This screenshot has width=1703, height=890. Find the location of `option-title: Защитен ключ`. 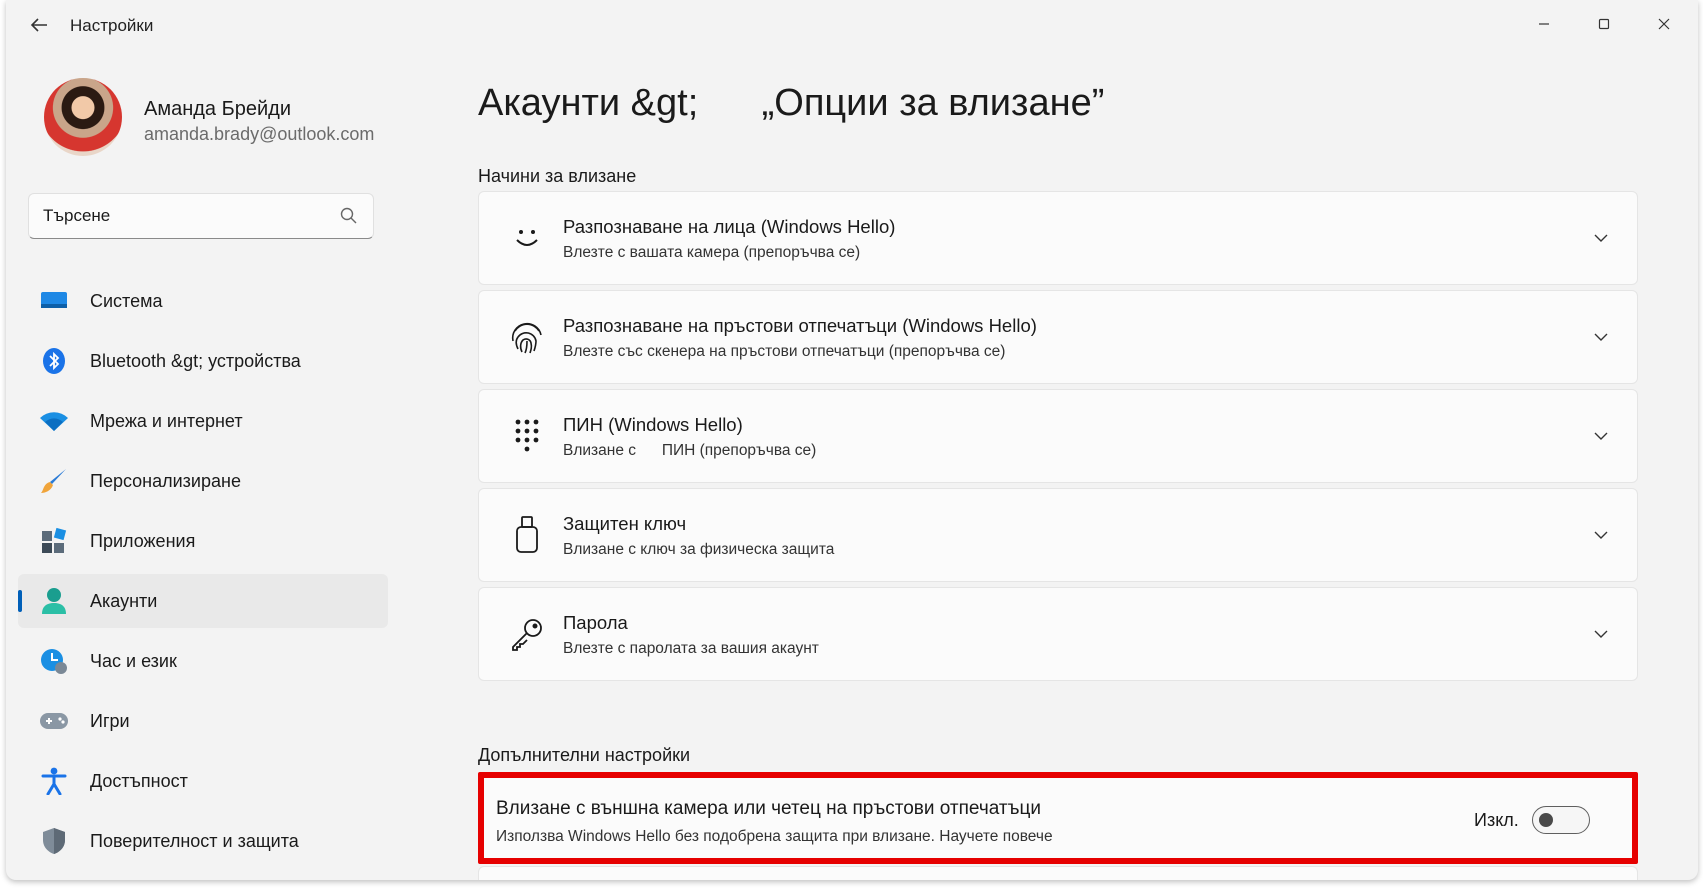

option-title: Защитен ключ is located at coordinates (625, 523).